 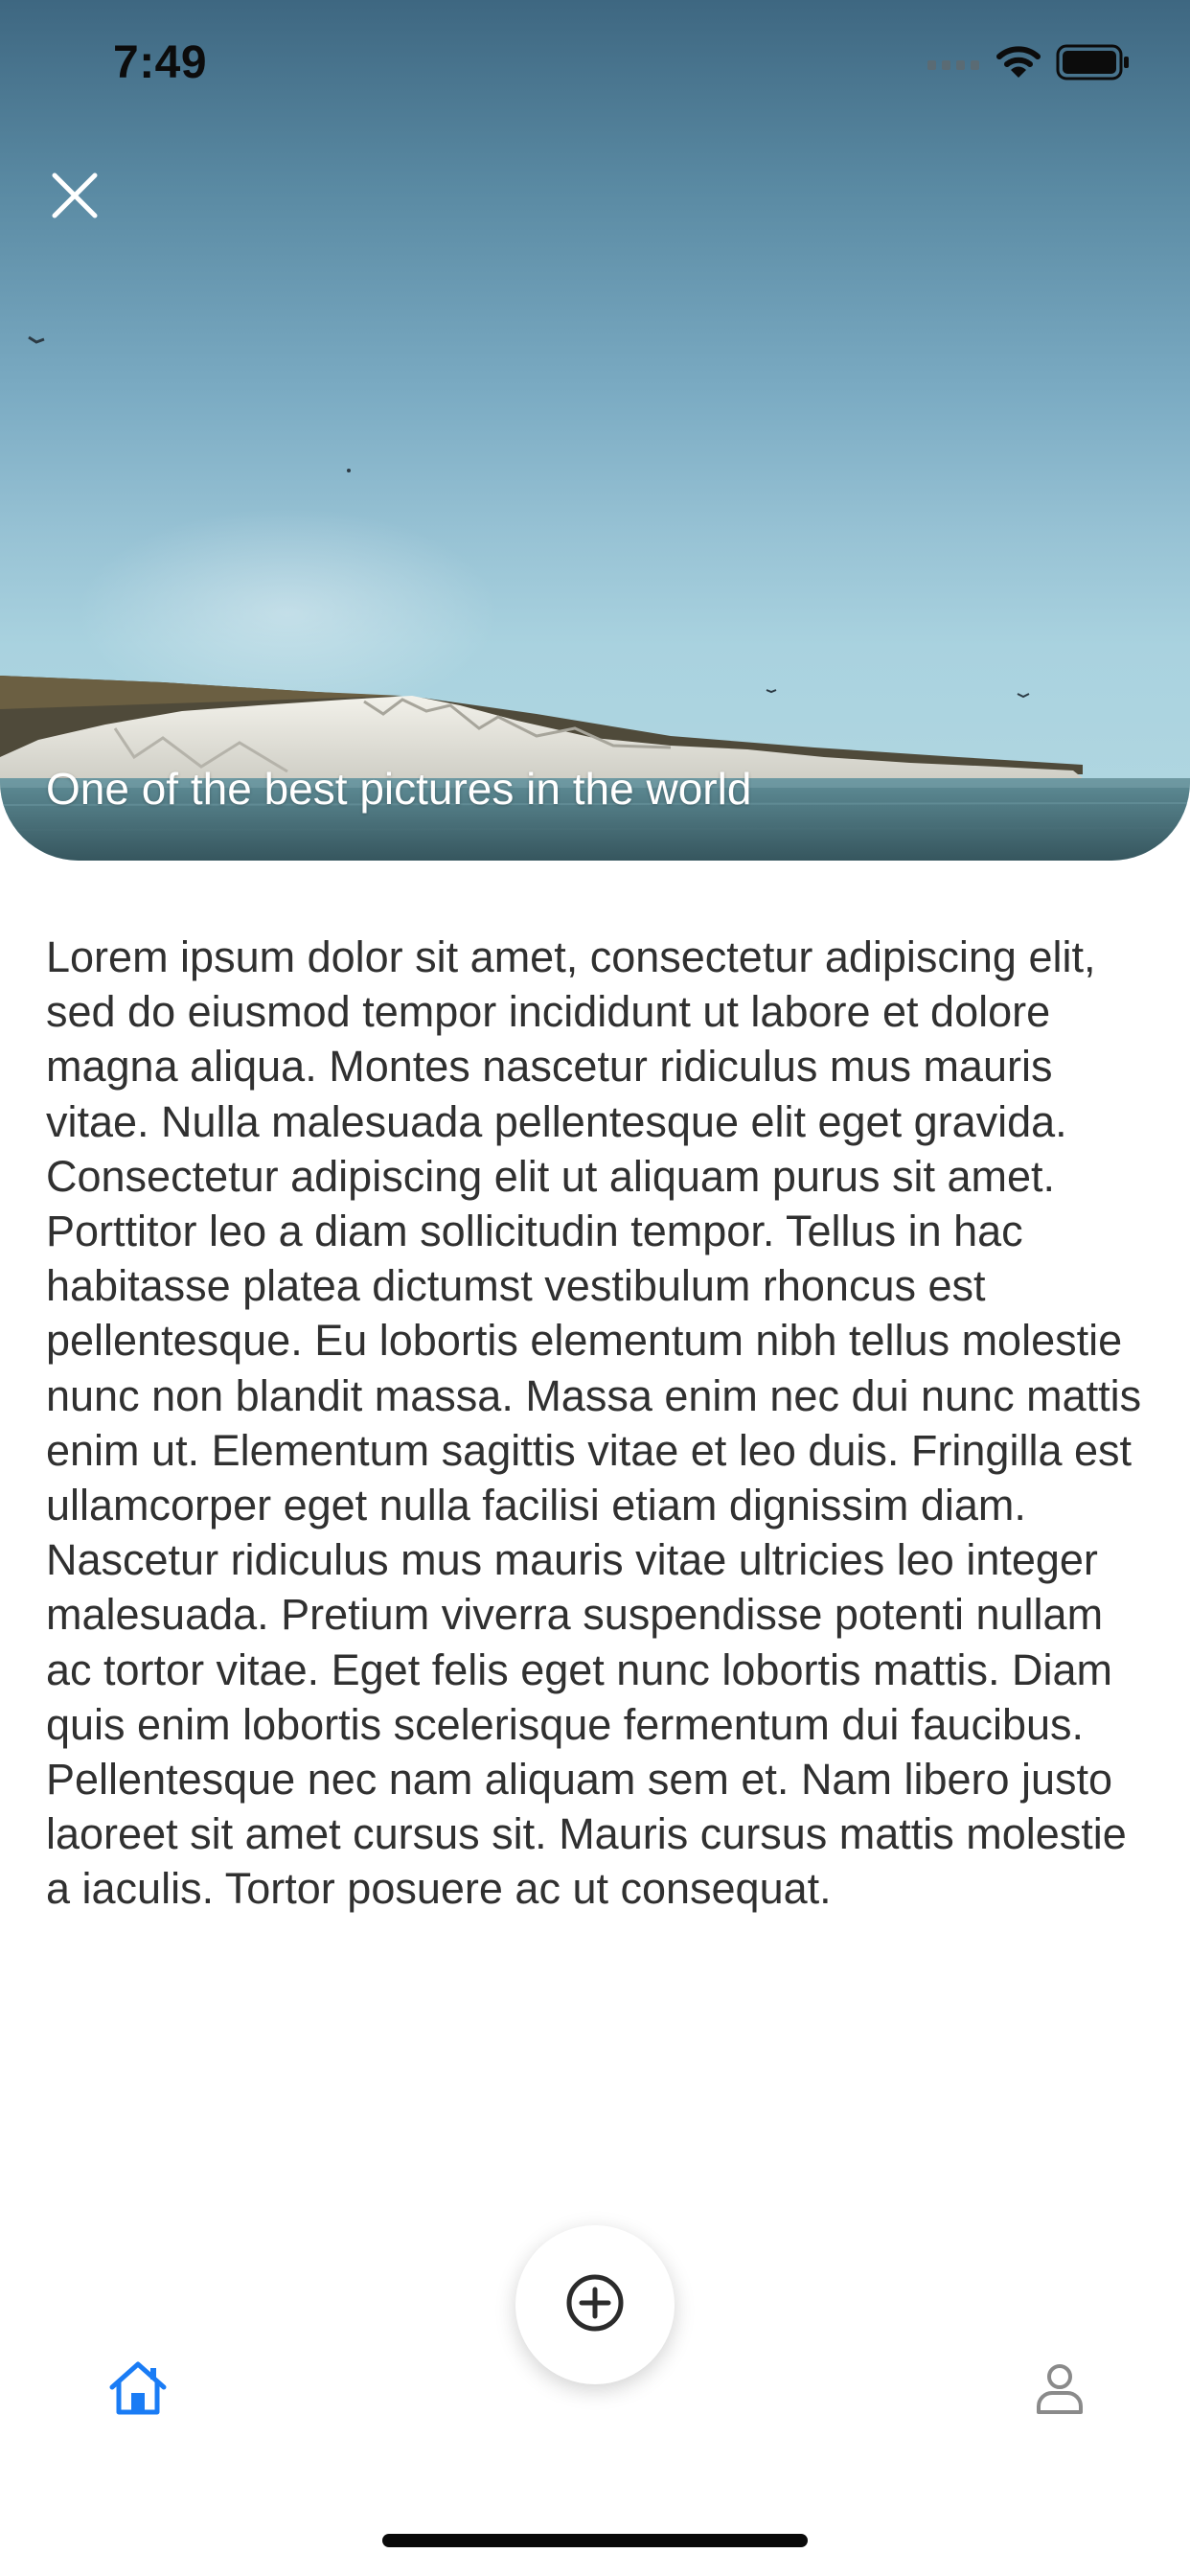 I want to click on tab-profile, so click(x=1060, y=2390).